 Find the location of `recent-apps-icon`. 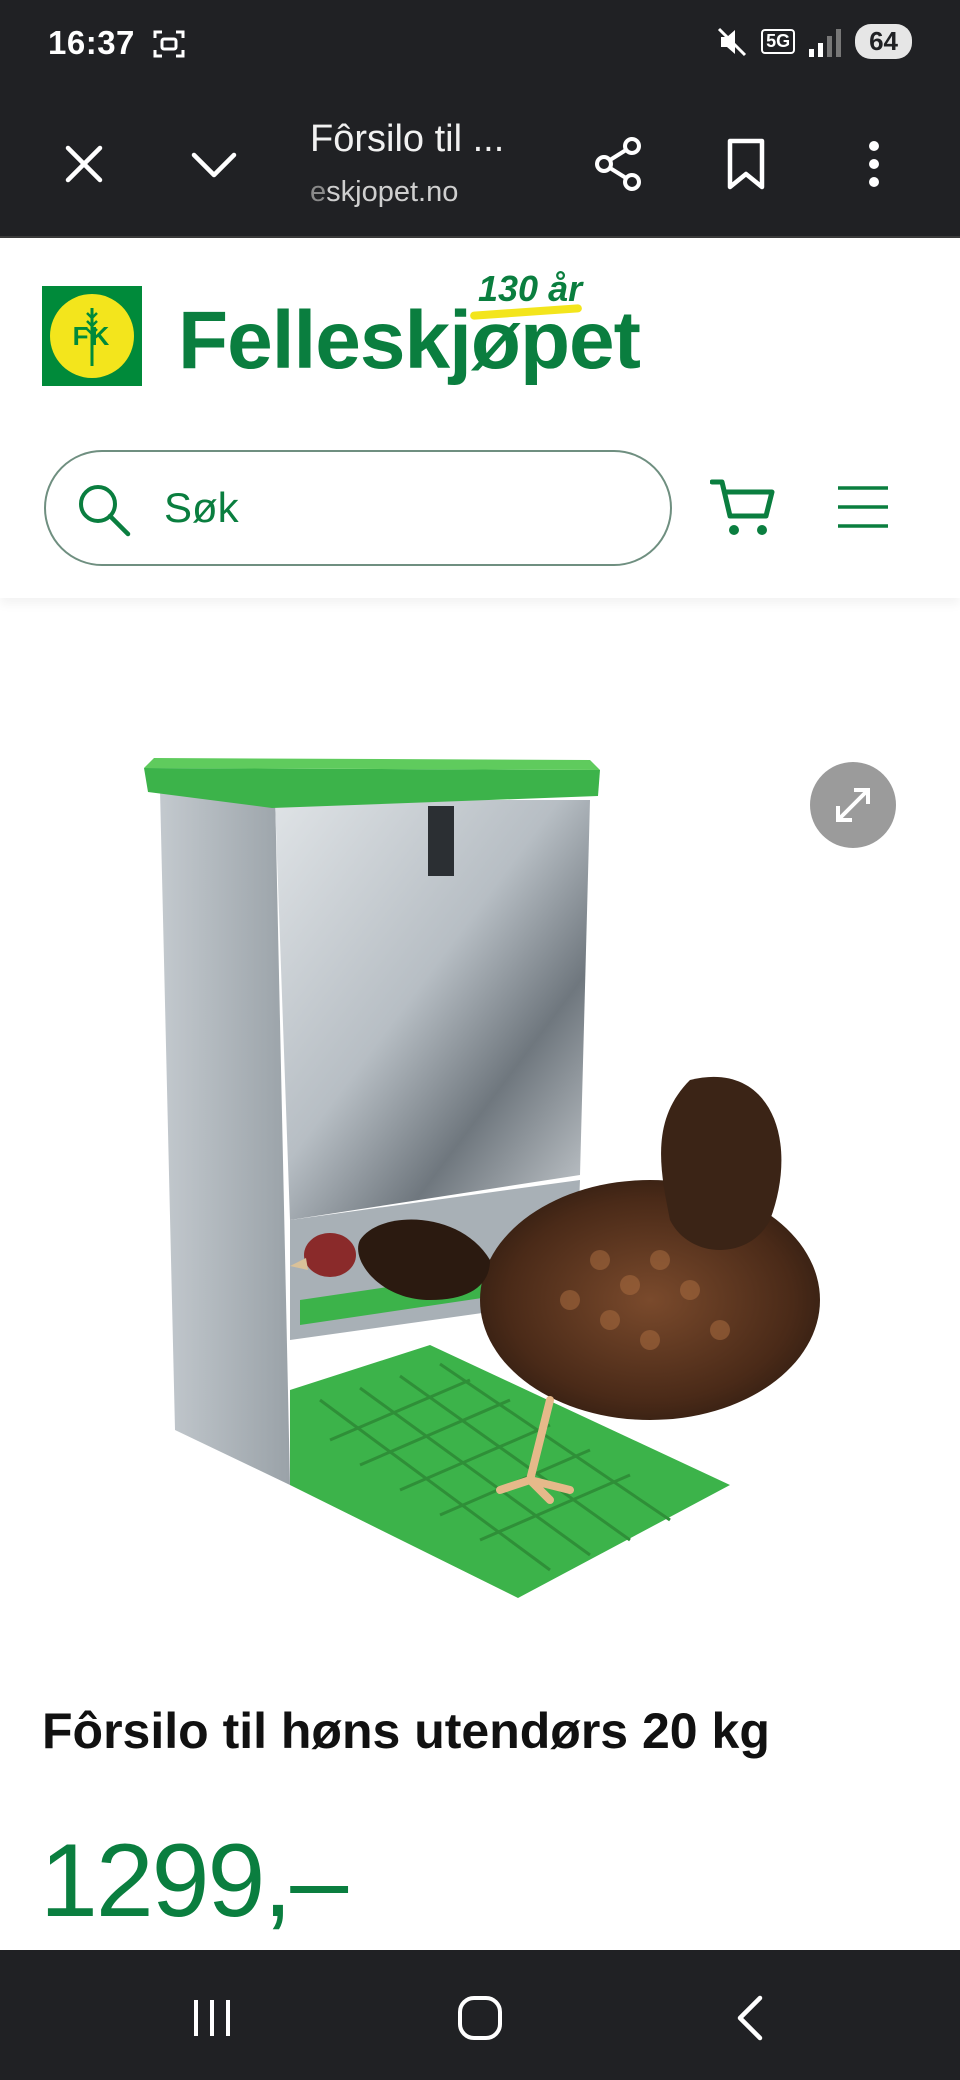

recent-apps-icon is located at coordinates (212, 2018).